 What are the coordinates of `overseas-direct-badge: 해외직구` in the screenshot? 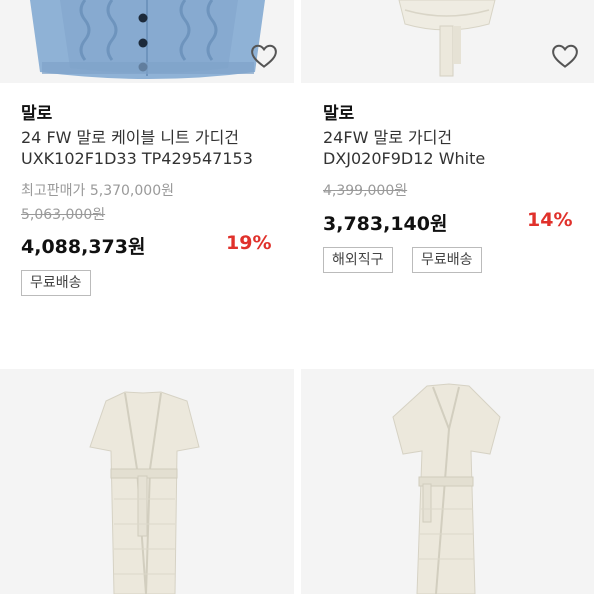 It's located at (358, 260).